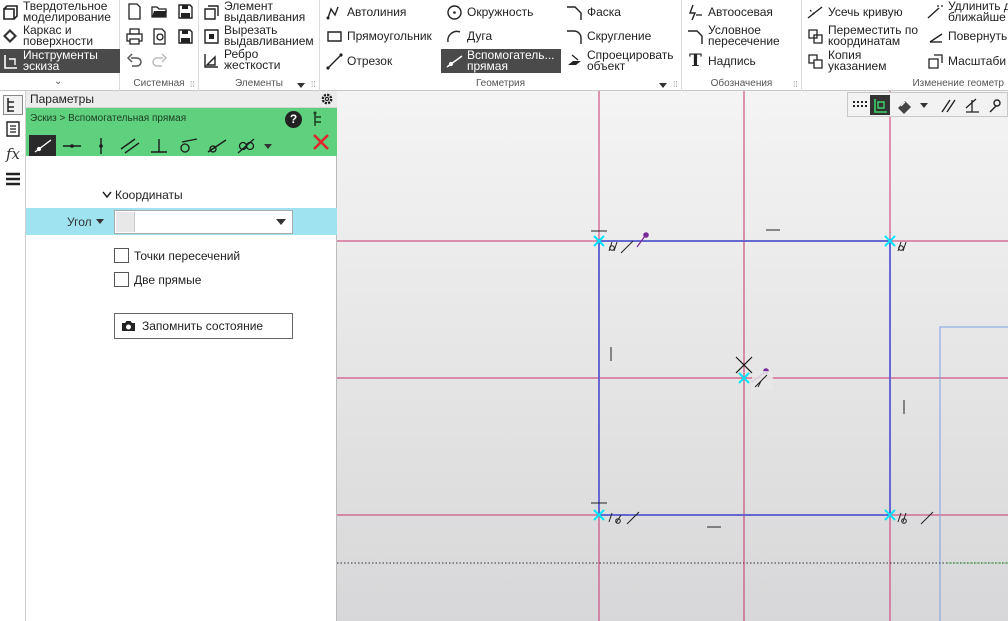 The image size is (1008, 621). I want to click on mode-wire-line2: поверхности, so click(58, 41).